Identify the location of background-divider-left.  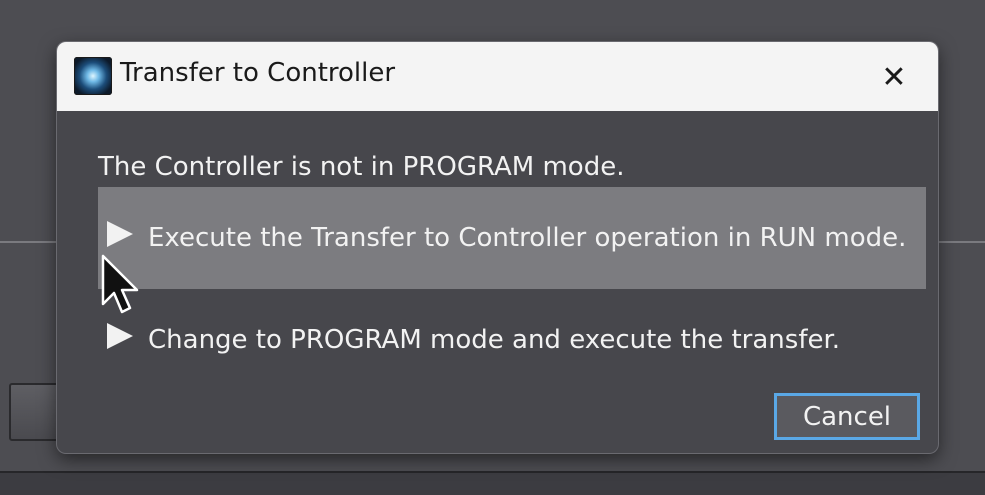
(30, 242).